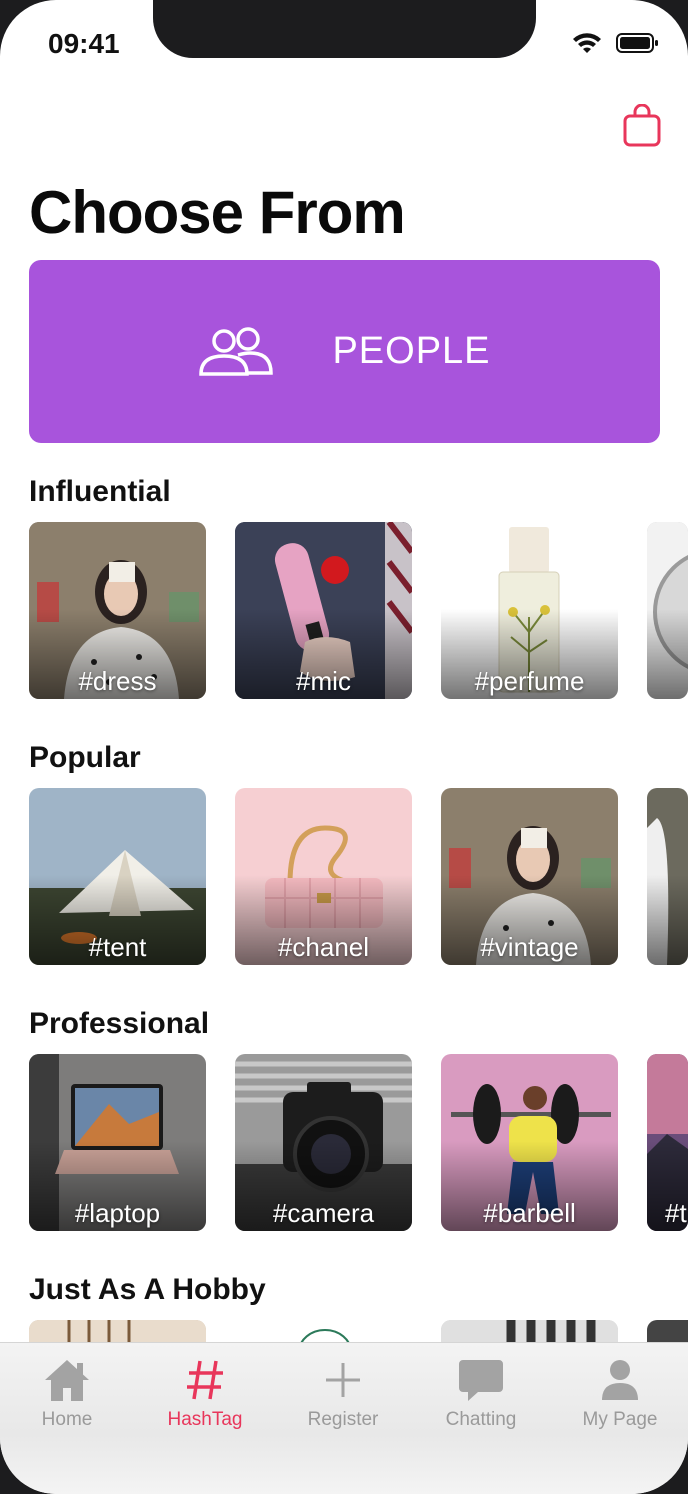 The height and width of the screenshot is (1494, 688). Describe the element at coordinates (343, 1380) in the screenshot. I see `plus-icon` at that location.